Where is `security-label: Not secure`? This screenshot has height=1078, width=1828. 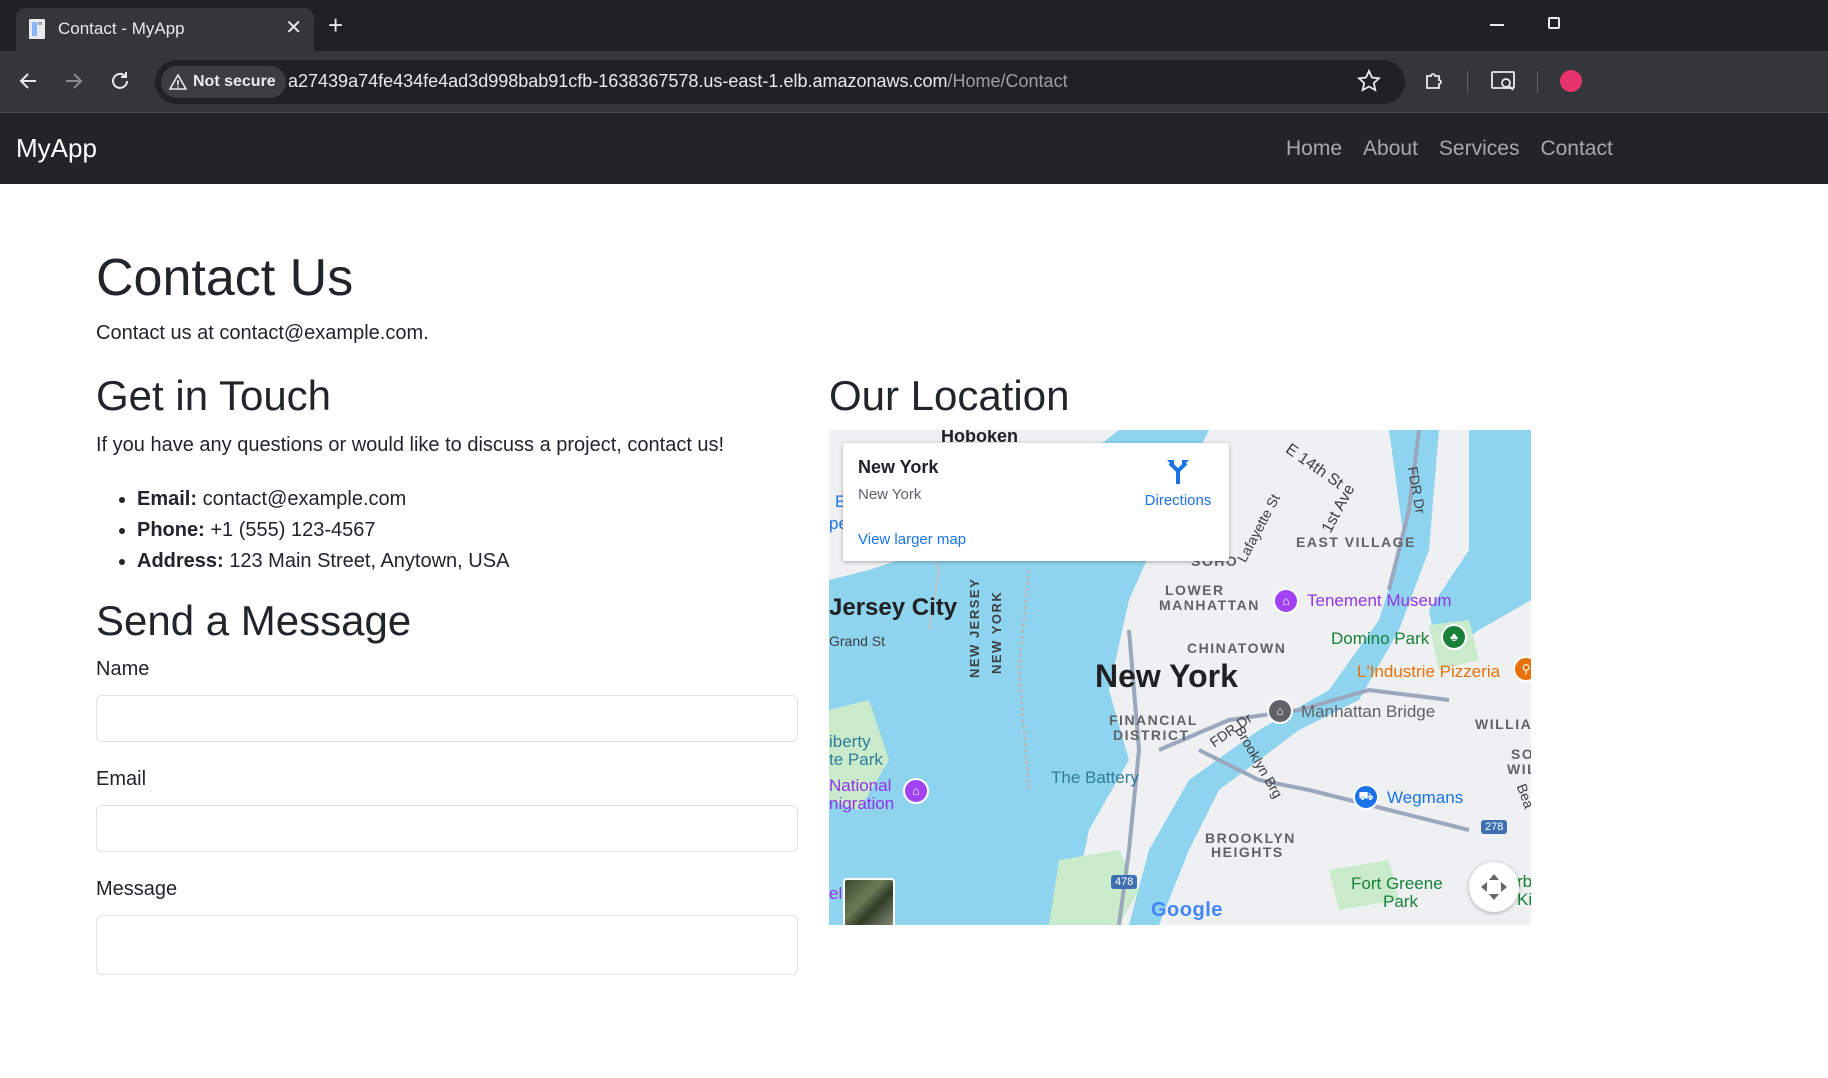
security-label: Not secure is located at coordinates (234, 81).